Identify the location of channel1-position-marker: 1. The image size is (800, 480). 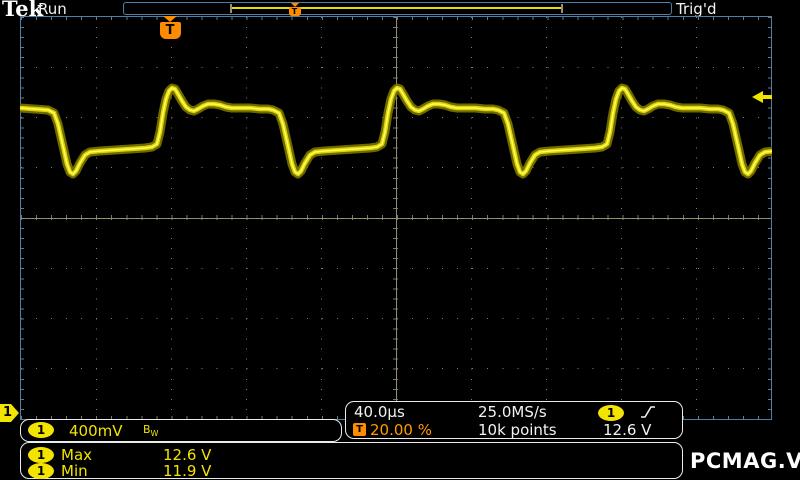
(9, 413).